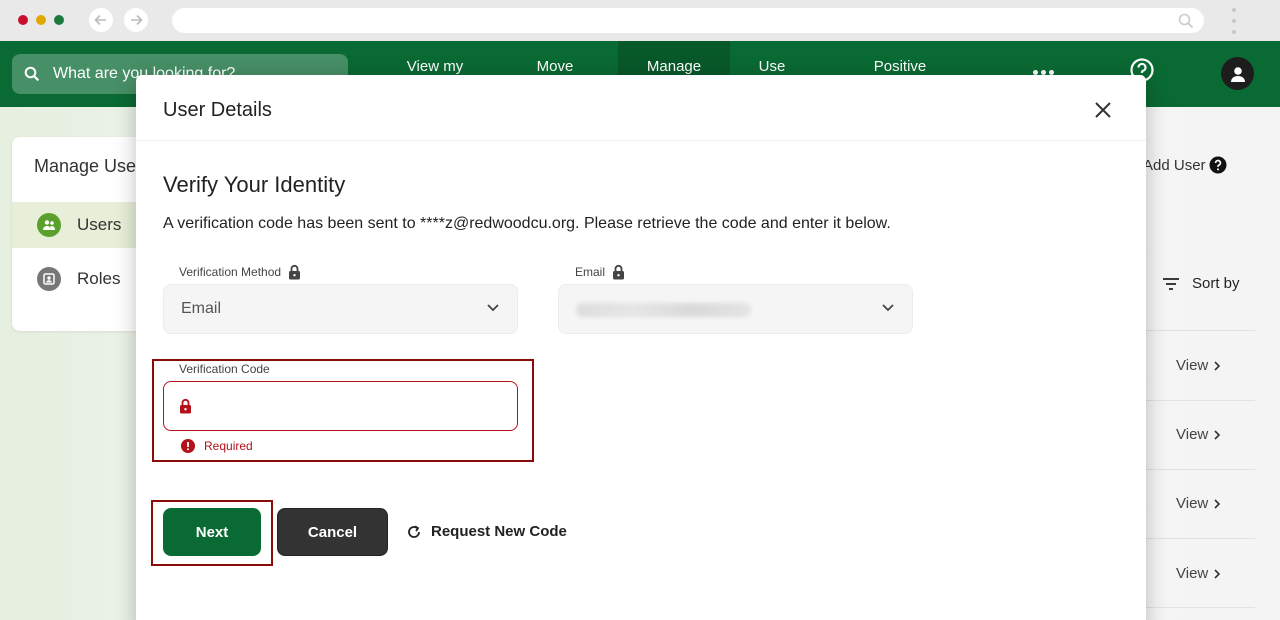 The image size is (1280, 620). Describe the element at coordinates (254, 184) in the screenshot. I see `verify-heading: Verify Your Identity` at that location.